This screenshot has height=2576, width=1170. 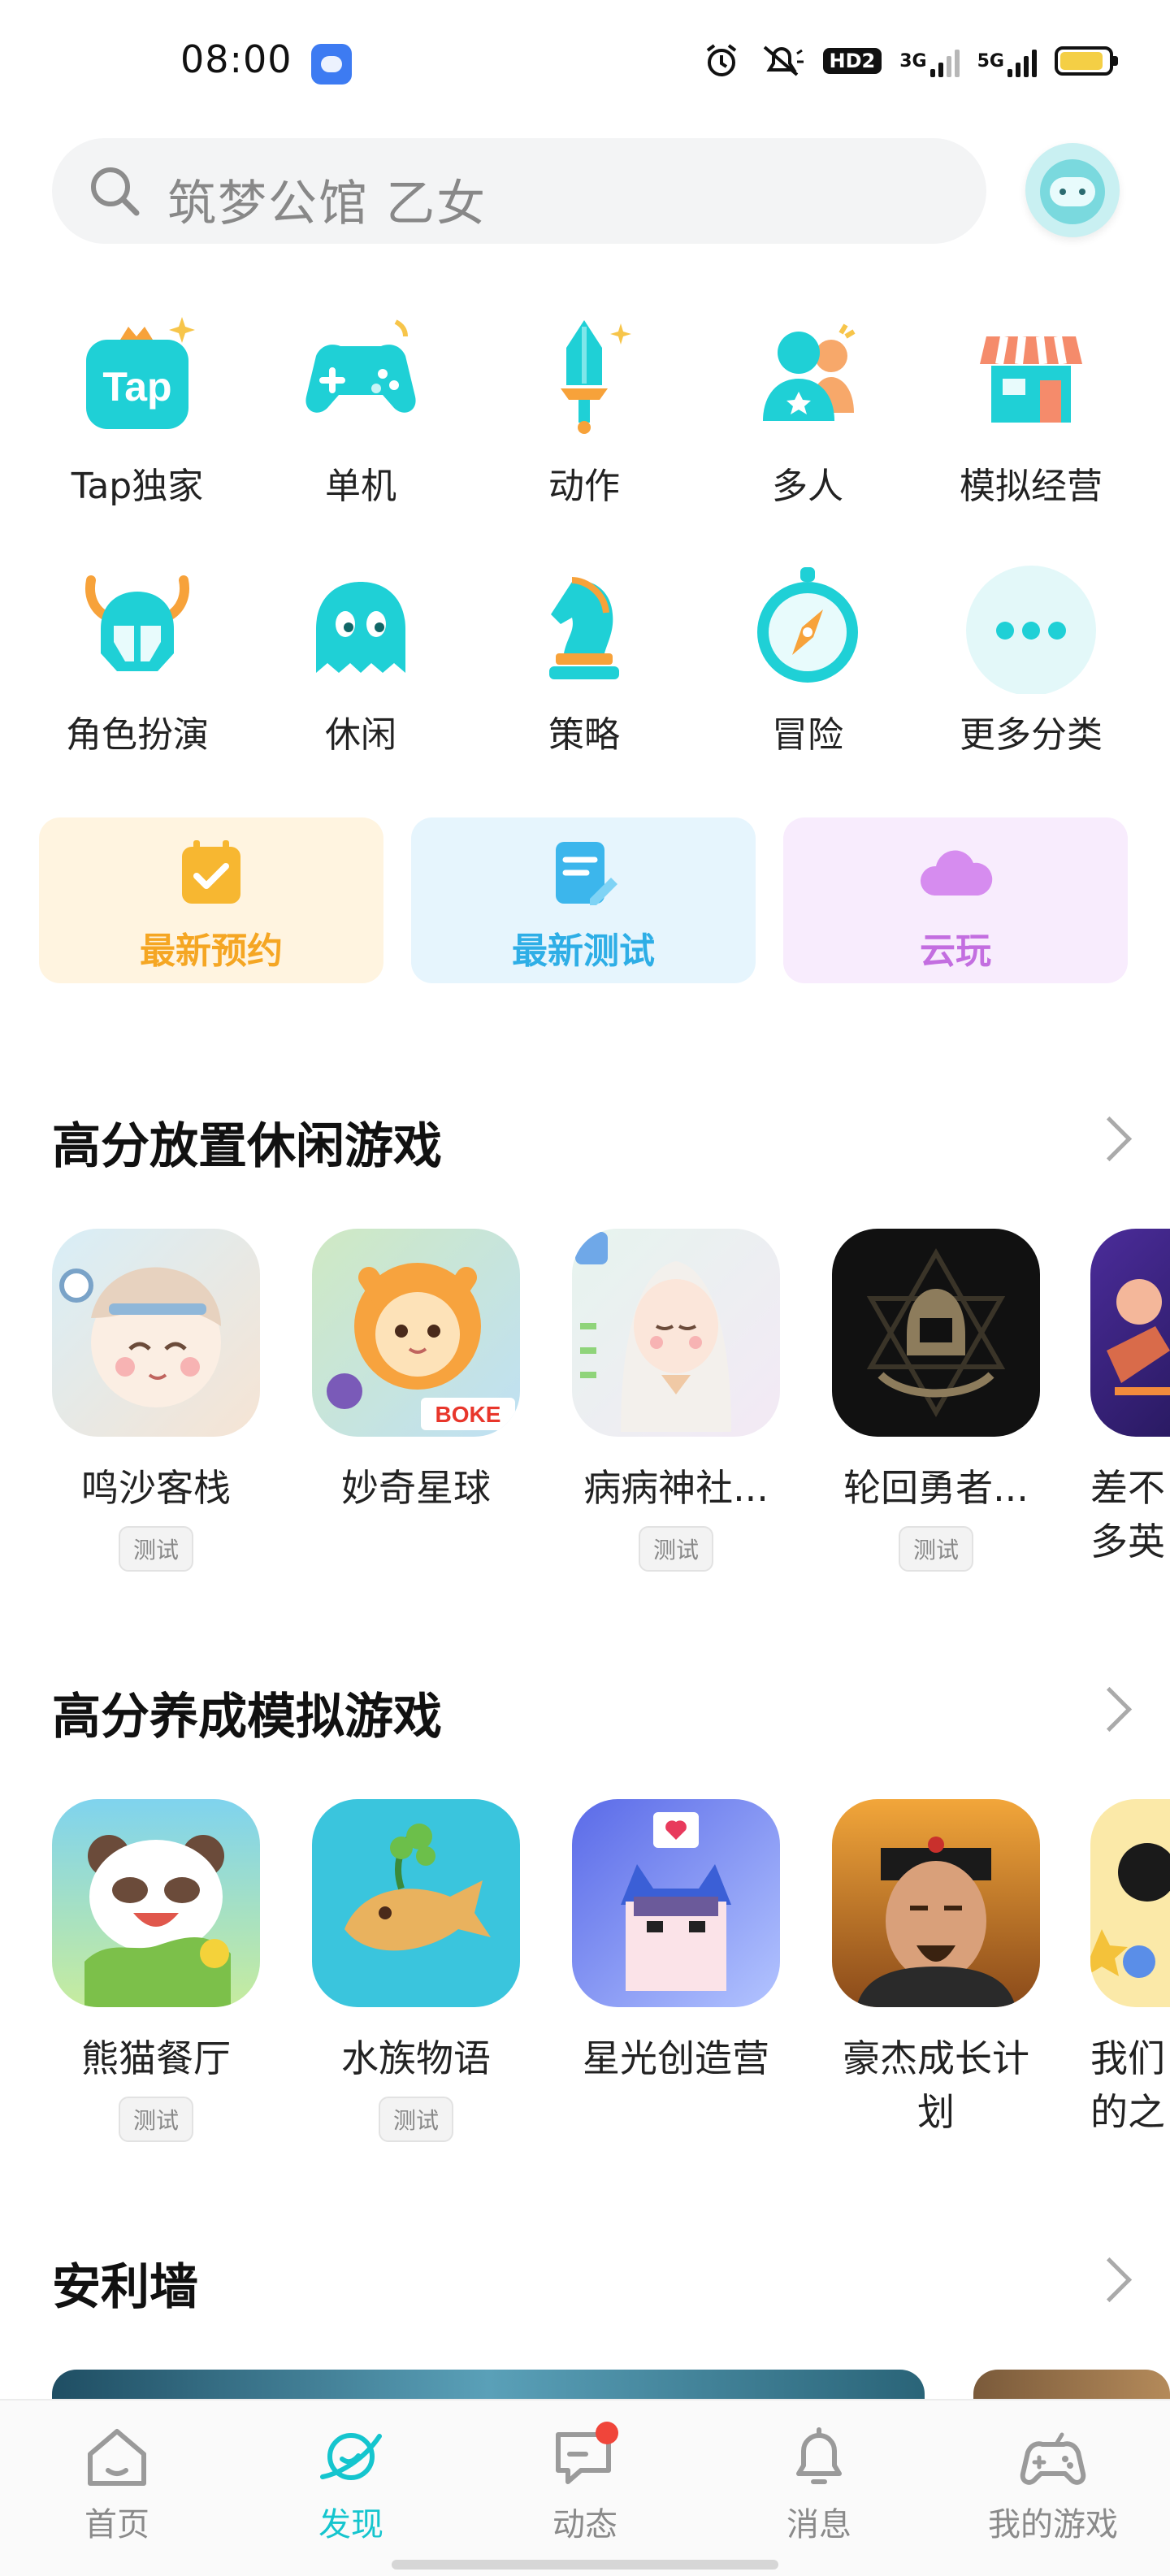 I want to click on category-adventure: 冒险, so click(x=808, y=656).